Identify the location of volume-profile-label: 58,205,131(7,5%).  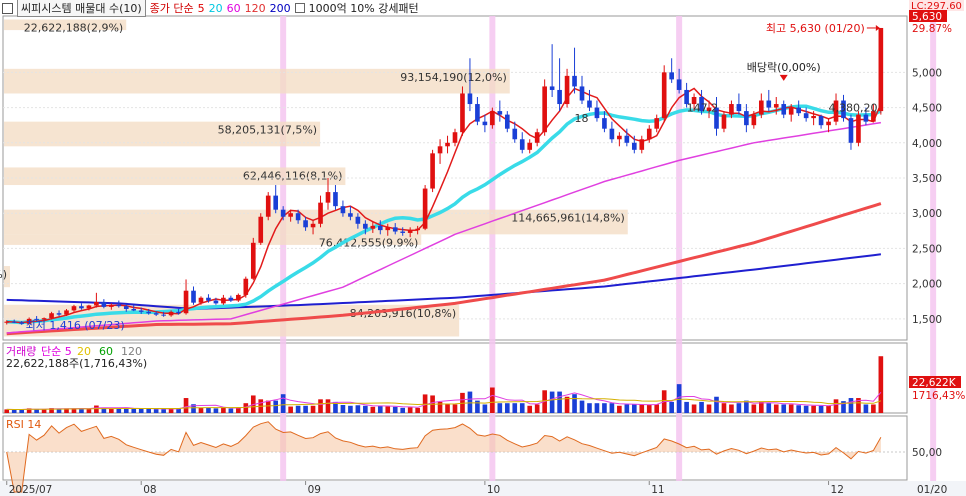
(268, 130).